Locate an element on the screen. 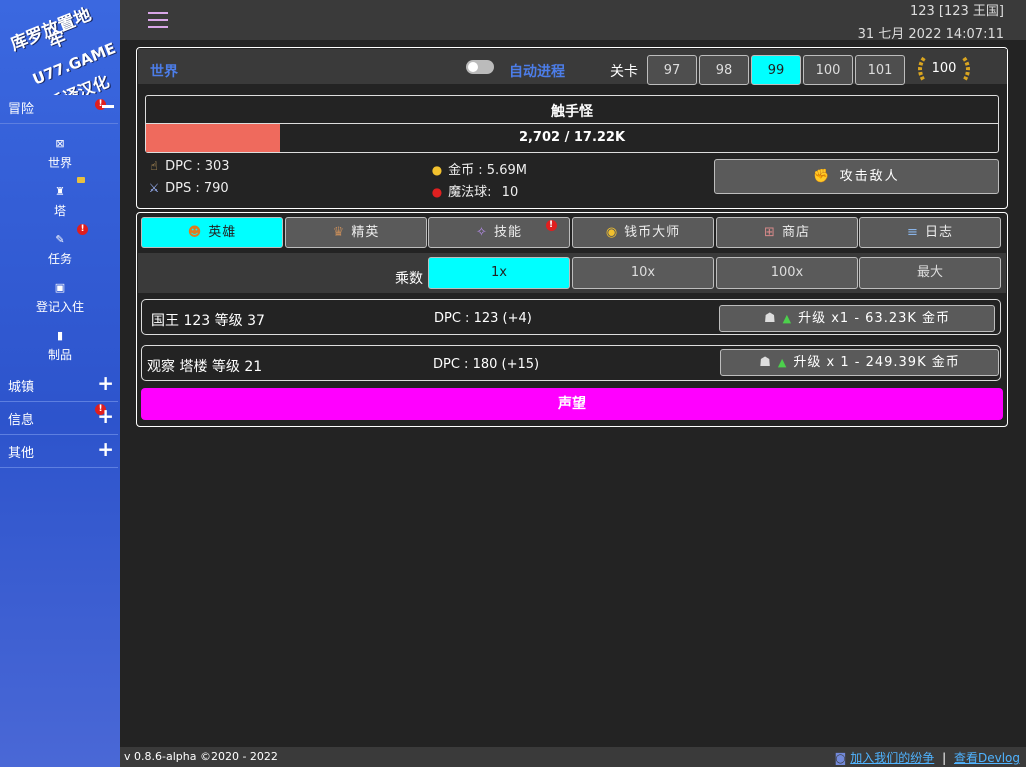  monster-hp-bar: 2,702 / 17.22K is located at coordinates (572, 137).